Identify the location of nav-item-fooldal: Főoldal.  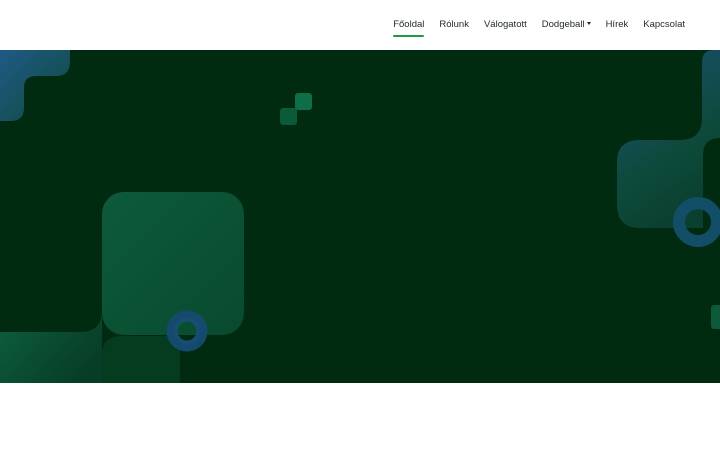
(409, 26).